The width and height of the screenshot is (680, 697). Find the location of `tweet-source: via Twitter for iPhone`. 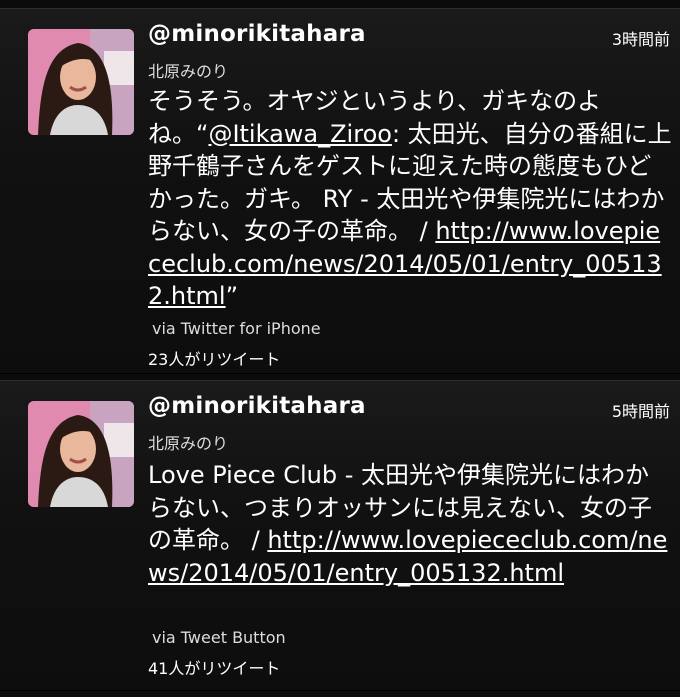

tweet-source: via Twitter for iPhone is located at coordinates (236, 328).